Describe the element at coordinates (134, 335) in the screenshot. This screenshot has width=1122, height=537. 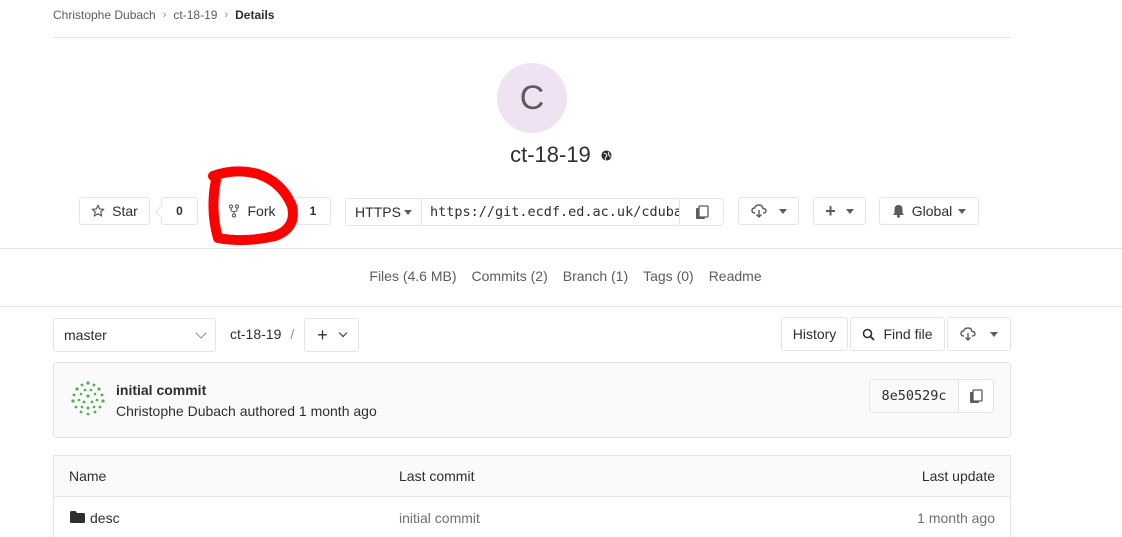
I see `branch-select: master` at that location.